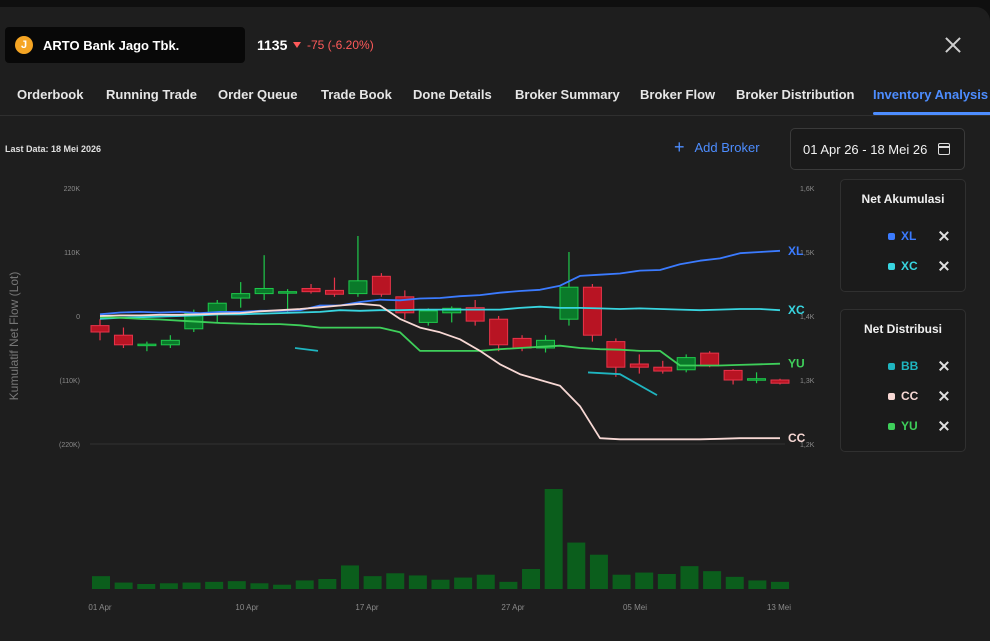 This screenshot has height=641, width=990. I want to click on y-axis-label: Kumulatif Net Flow (Lot), so click(14, 336).